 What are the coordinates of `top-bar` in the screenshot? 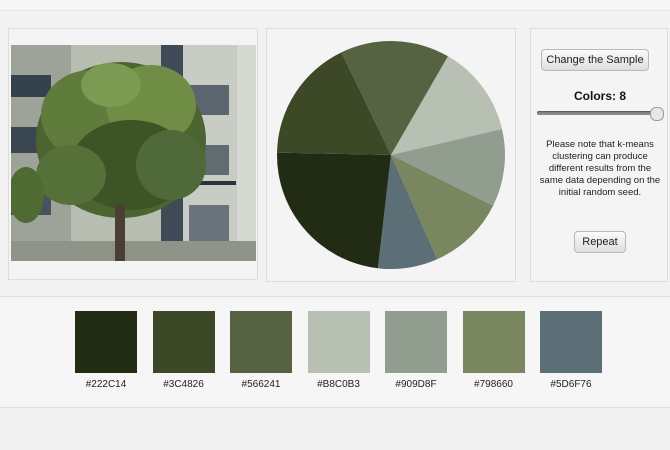 It's located at (335, 5).